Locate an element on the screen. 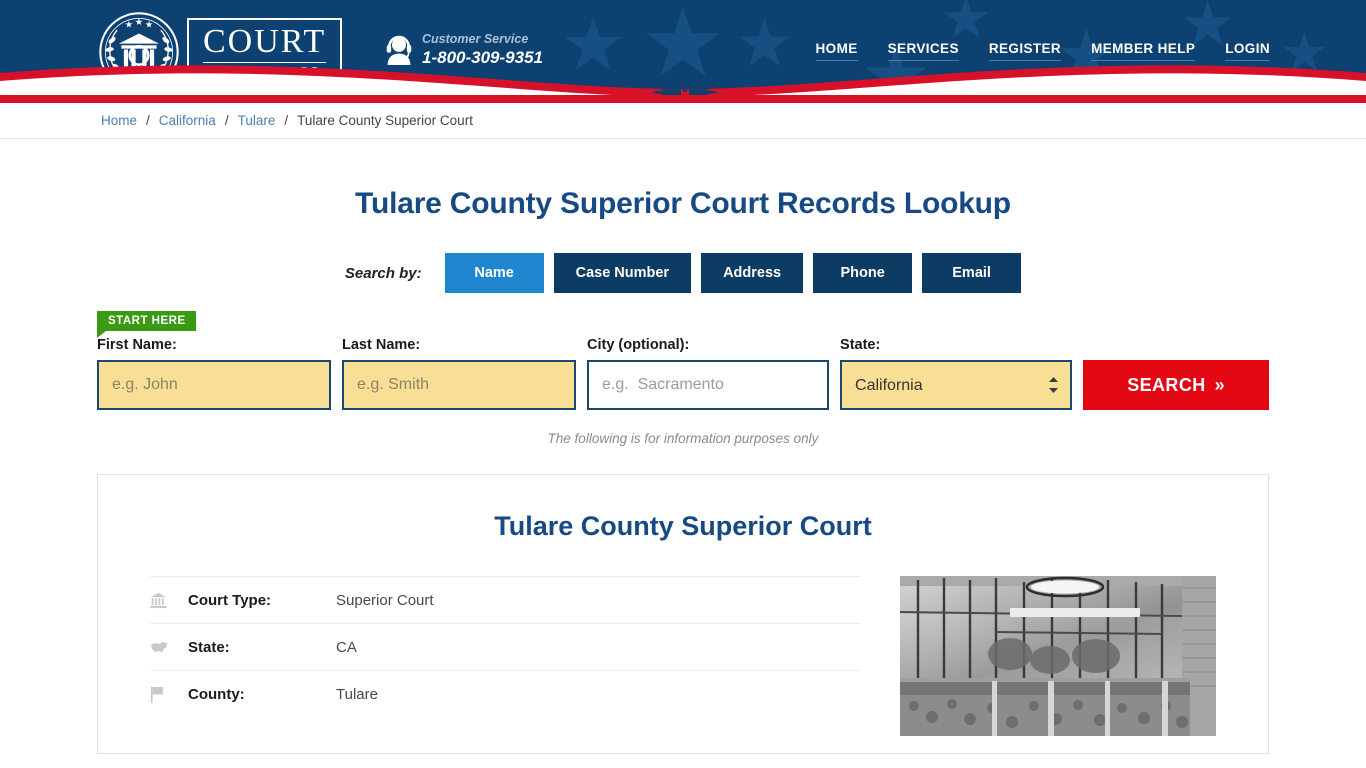 Image resolution: width=1366 pixels, height=768 pixels. breadcrumb-item-california: California is located at coordinates (187, 120).